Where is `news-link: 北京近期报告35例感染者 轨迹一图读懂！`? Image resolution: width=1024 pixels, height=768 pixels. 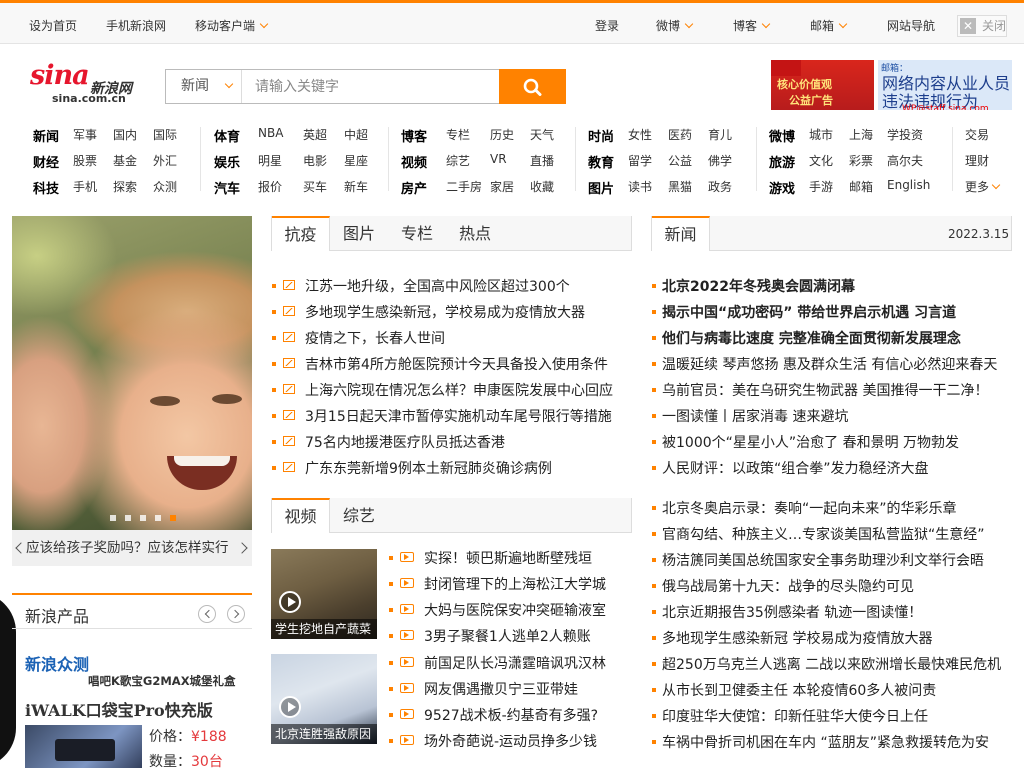
news-link: 北京近期报告35例感染者 轨迹一图读懂！ is located at coordinates (792, 612).